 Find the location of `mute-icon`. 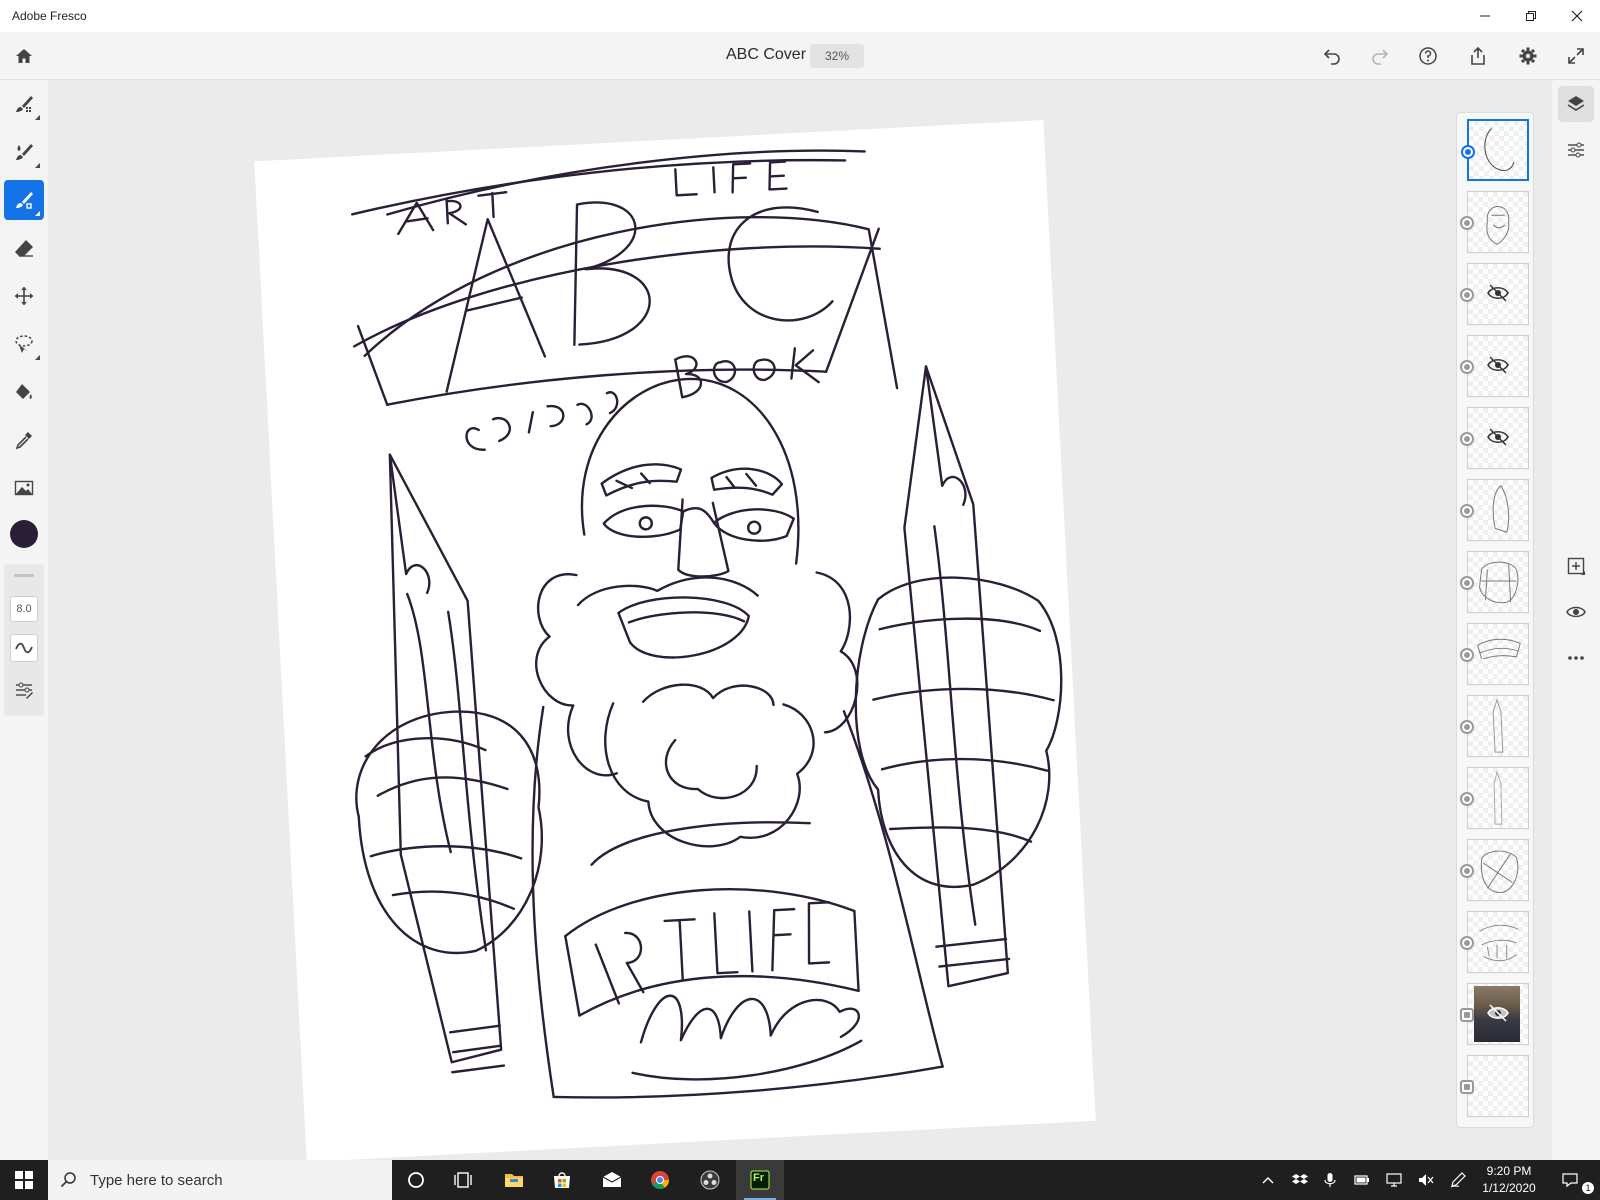

mute-icon is located at coordinates (1426, 1180).